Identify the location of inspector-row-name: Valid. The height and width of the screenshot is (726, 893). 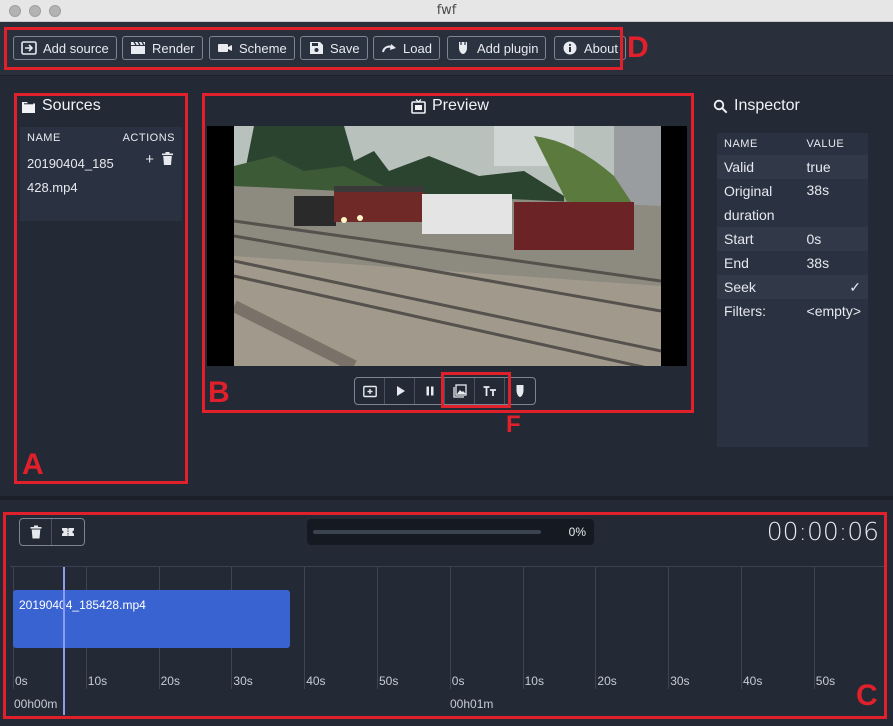
(758, 167).